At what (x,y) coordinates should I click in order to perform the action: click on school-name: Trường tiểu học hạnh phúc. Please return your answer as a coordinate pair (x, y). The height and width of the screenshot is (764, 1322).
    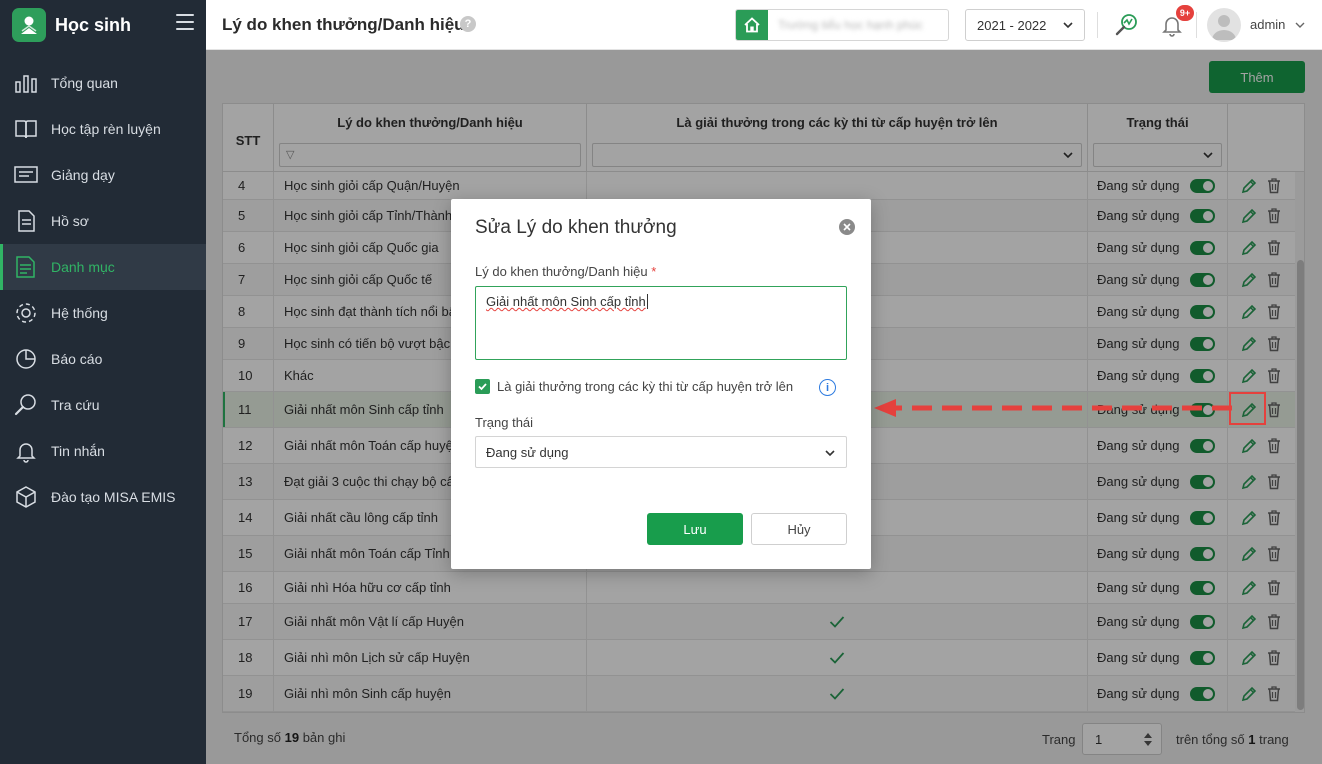
    Looking at the image, I should click on (850, 25).